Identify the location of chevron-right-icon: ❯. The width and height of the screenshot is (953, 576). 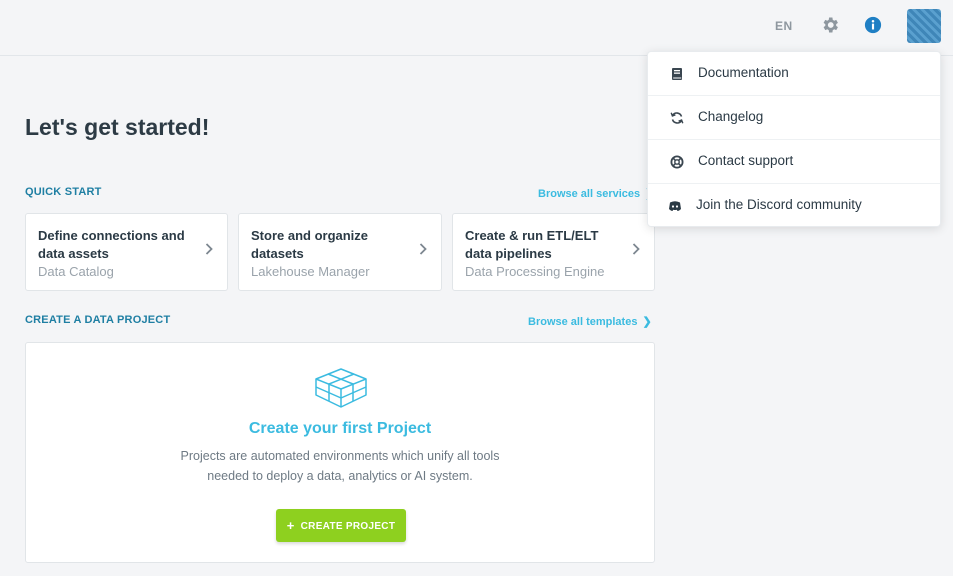
(647, 322).